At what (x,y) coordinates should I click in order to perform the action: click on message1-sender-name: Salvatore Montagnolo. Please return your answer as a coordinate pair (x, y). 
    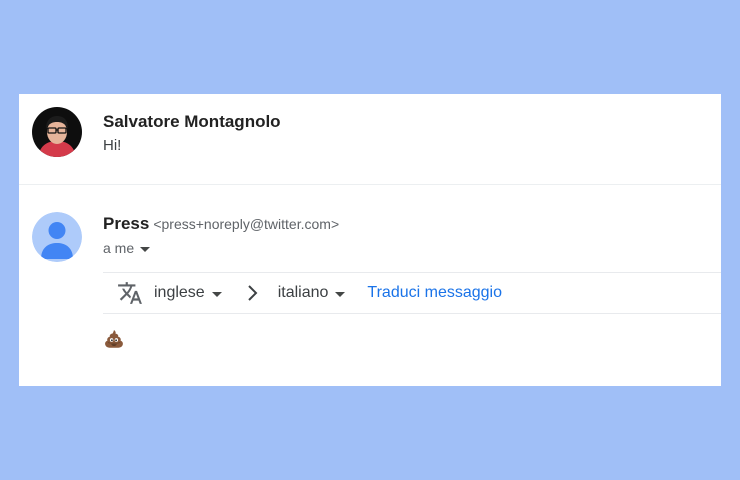
    Looking at the image, I should click on (192, 122).